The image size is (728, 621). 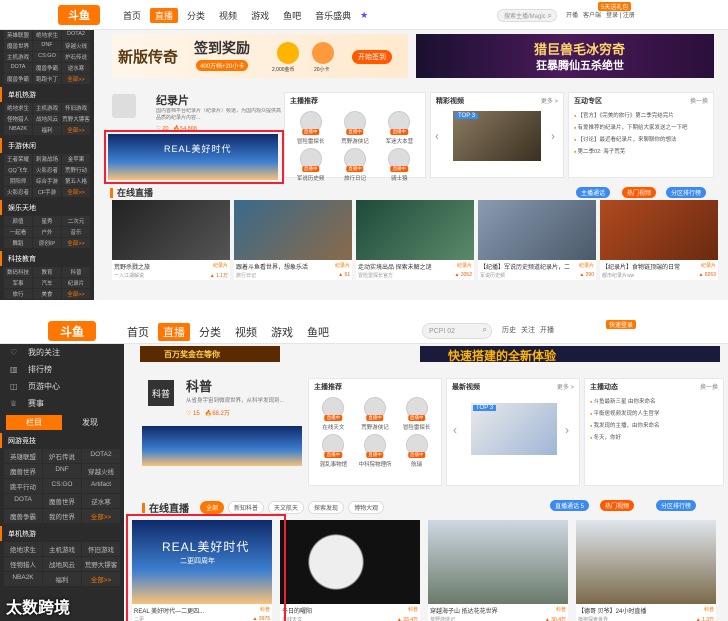 I want to click on streamer-item: 直播中 航瑞, so click(x=416, y=451).